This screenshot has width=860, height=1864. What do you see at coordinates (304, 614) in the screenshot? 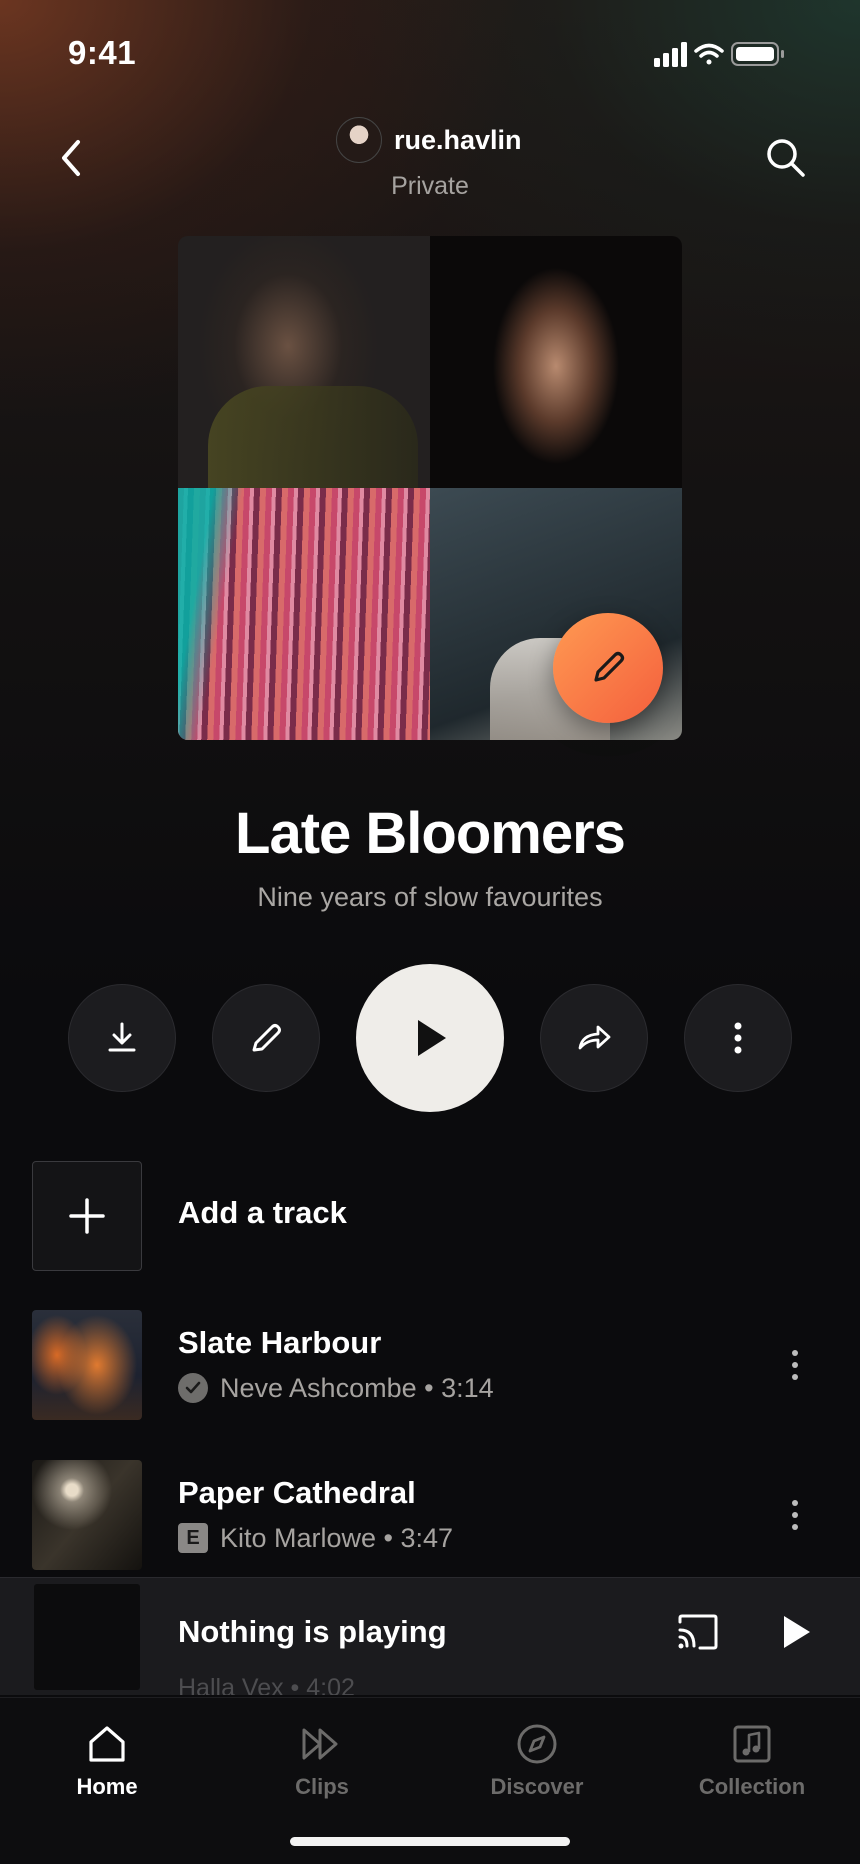
I see `cover-tile-abstract-painting` at bounding box center [304, 614].